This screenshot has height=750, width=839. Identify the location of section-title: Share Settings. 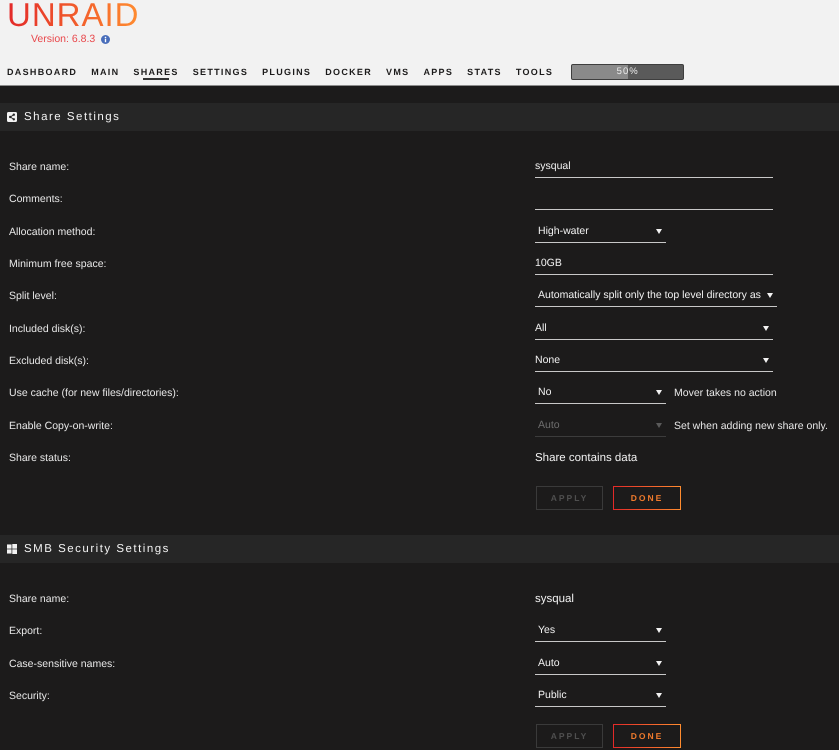
(72, 117).